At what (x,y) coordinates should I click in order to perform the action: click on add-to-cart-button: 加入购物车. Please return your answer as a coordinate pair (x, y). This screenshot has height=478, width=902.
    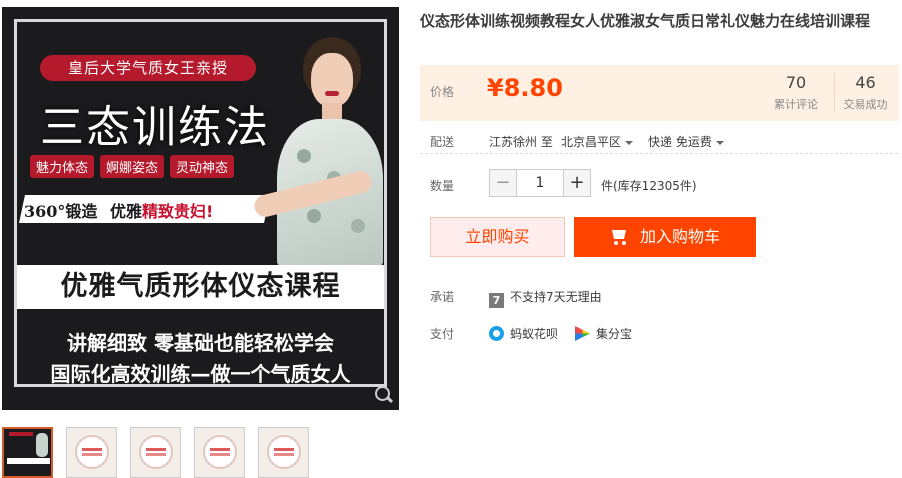
    Looking at the image, I should click on (665, 237).